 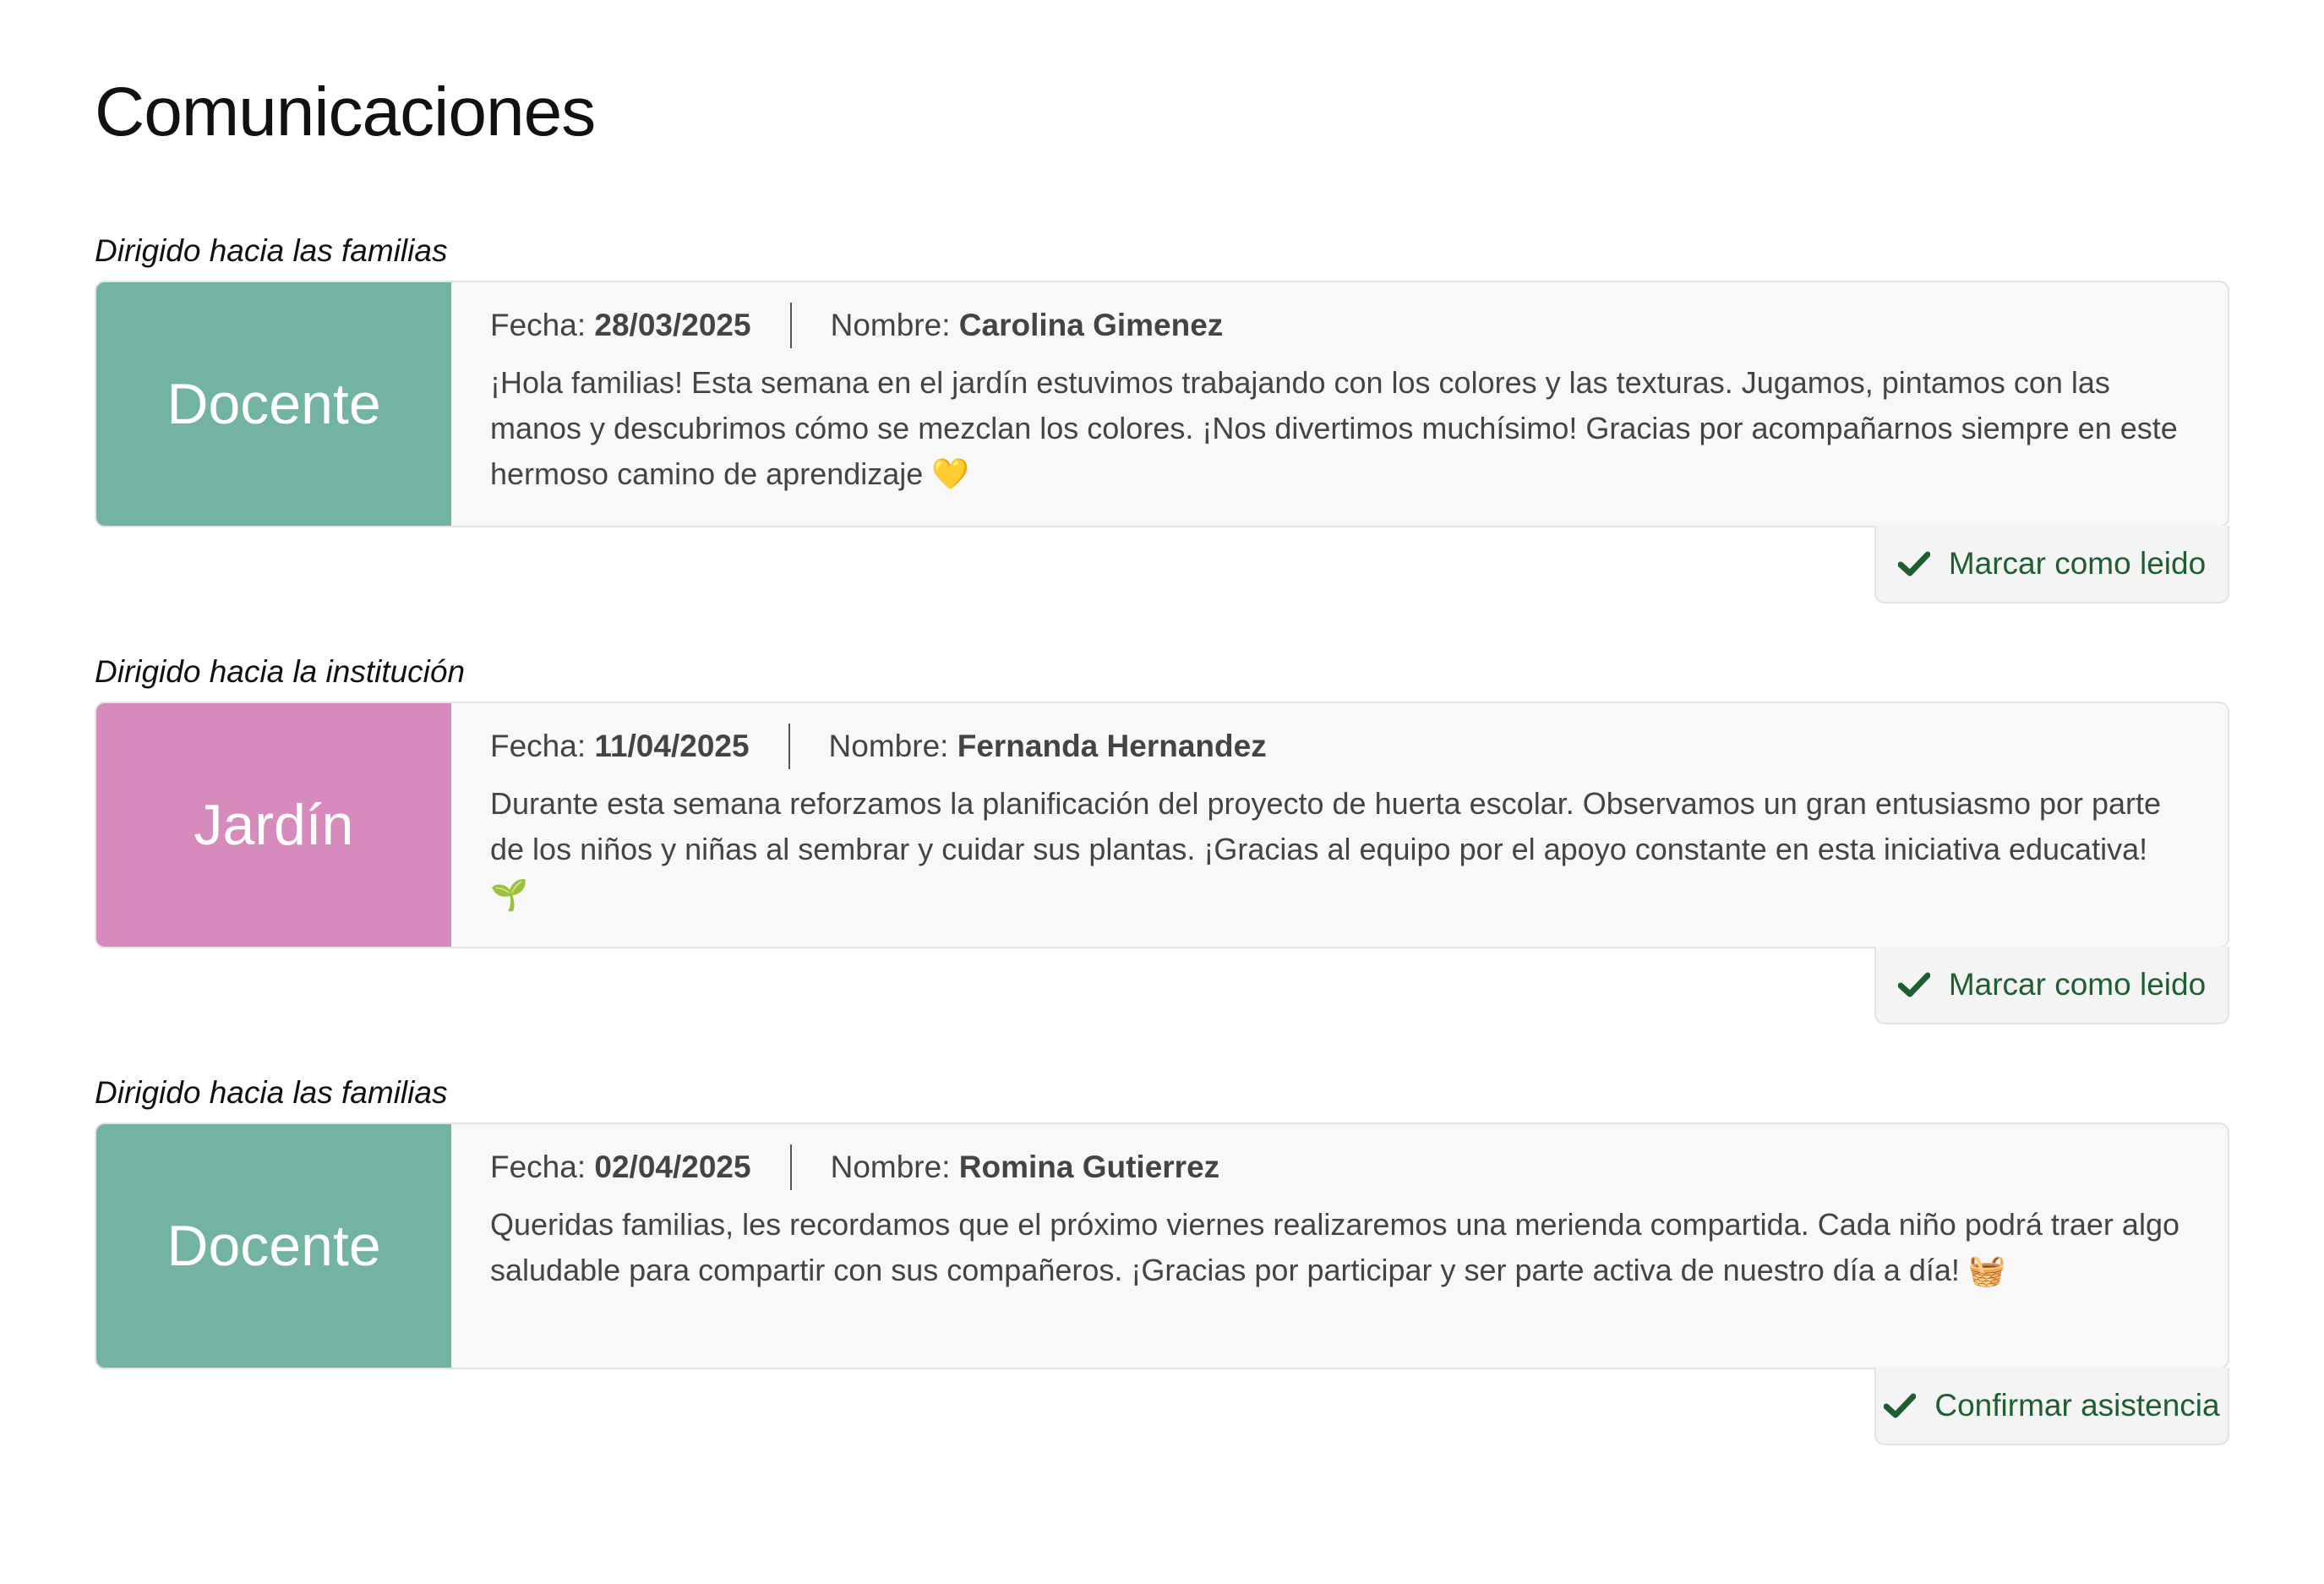 What do you see at coordinates (1162, 1407) in the screenshot?
I see `action-area: Confirmar asistencia` at bounding box center [1162, 1407].